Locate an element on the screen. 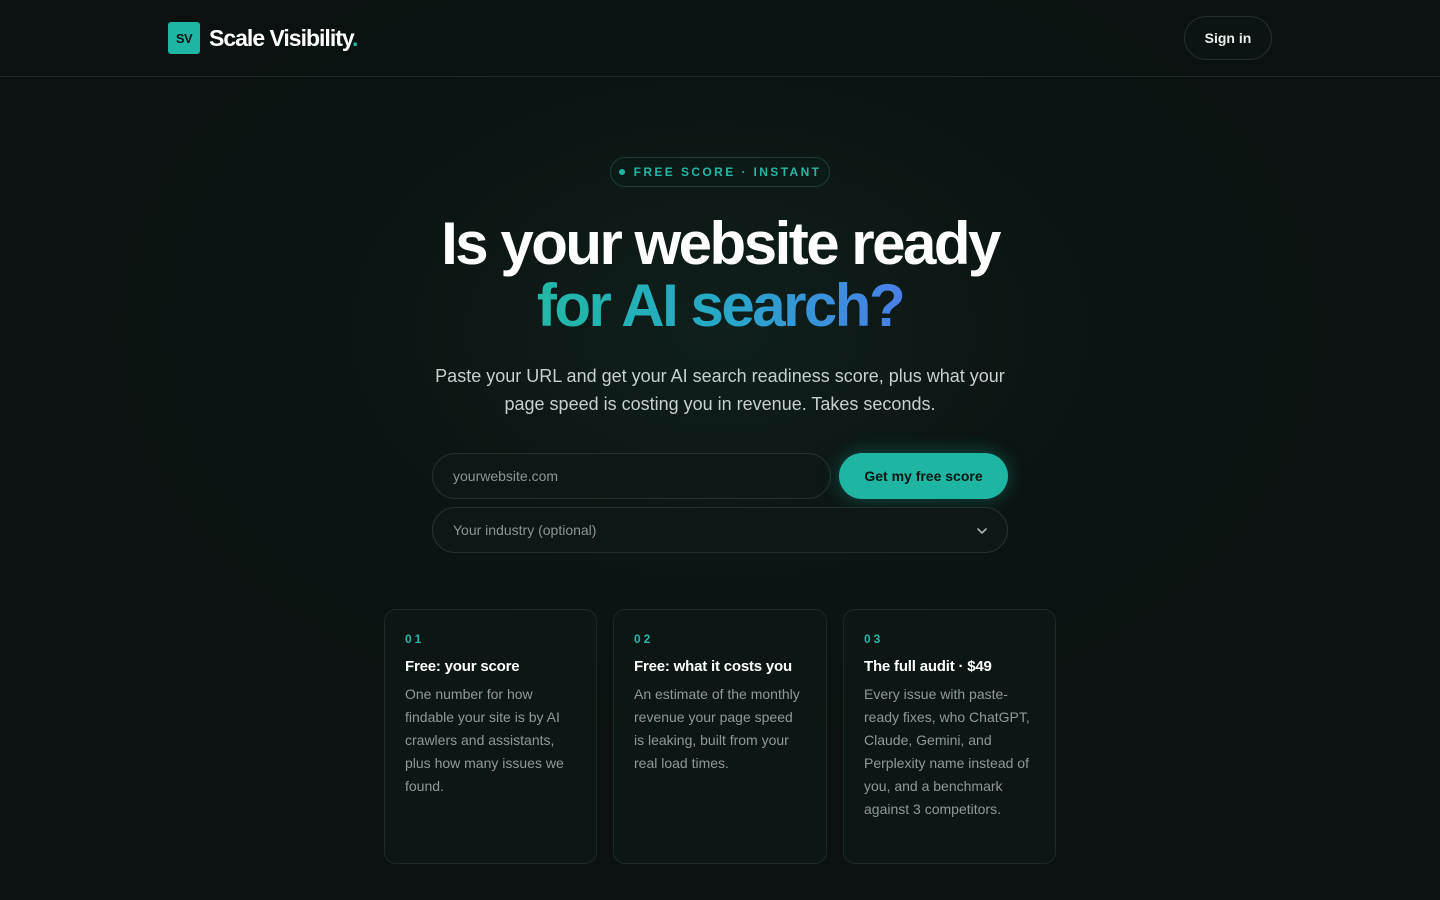 The image size is (1440, 900). site-header: SV Scale Visibility. Sign in is located at coordinates (720, 38).